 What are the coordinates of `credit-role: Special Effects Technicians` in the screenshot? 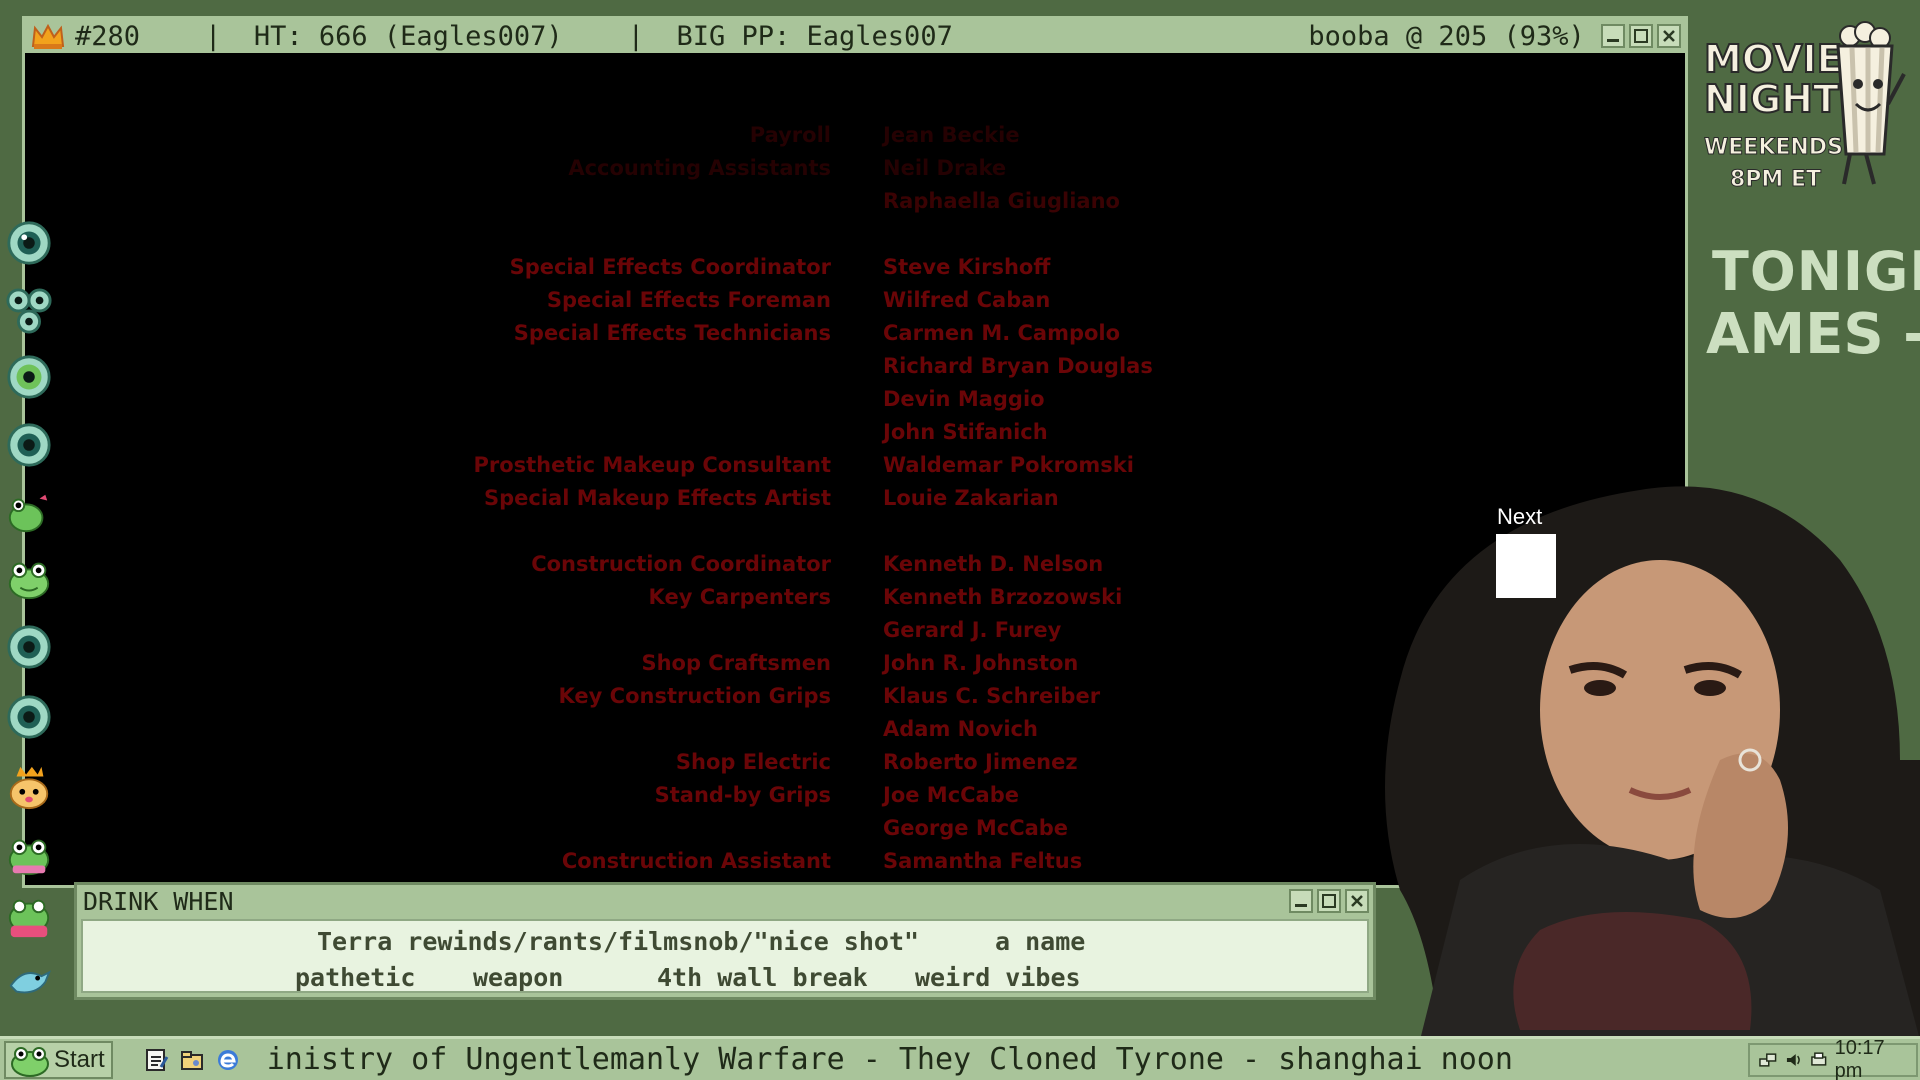 It's located at (672, 333).